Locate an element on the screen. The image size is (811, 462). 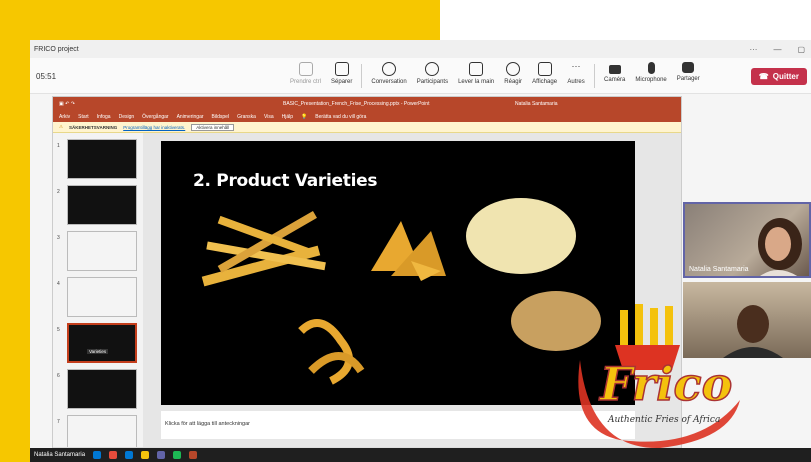
slide-thumbnails: 1 2 3 4 5 Varieties 6 7 is located at coordinates (98, 294).